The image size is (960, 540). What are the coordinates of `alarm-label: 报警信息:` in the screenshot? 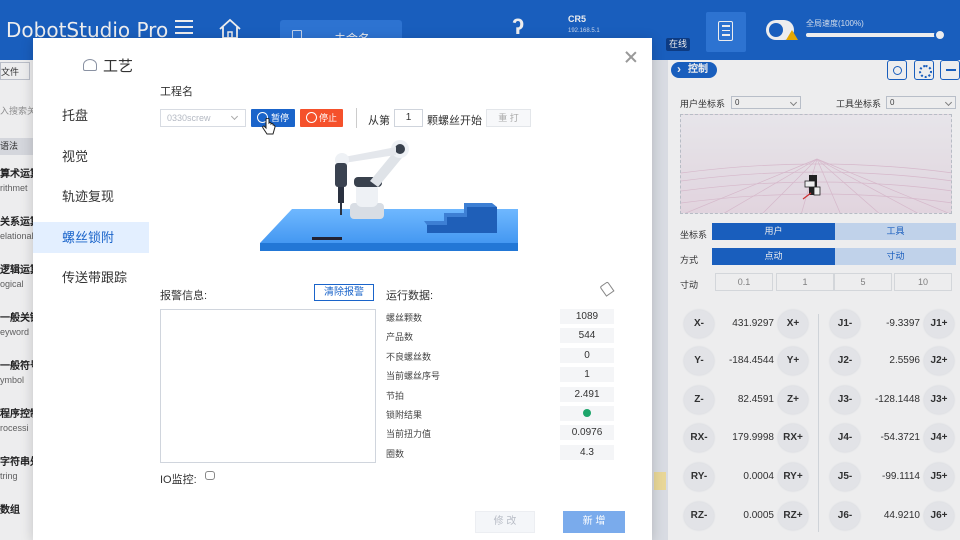 It's located at (184, 296).